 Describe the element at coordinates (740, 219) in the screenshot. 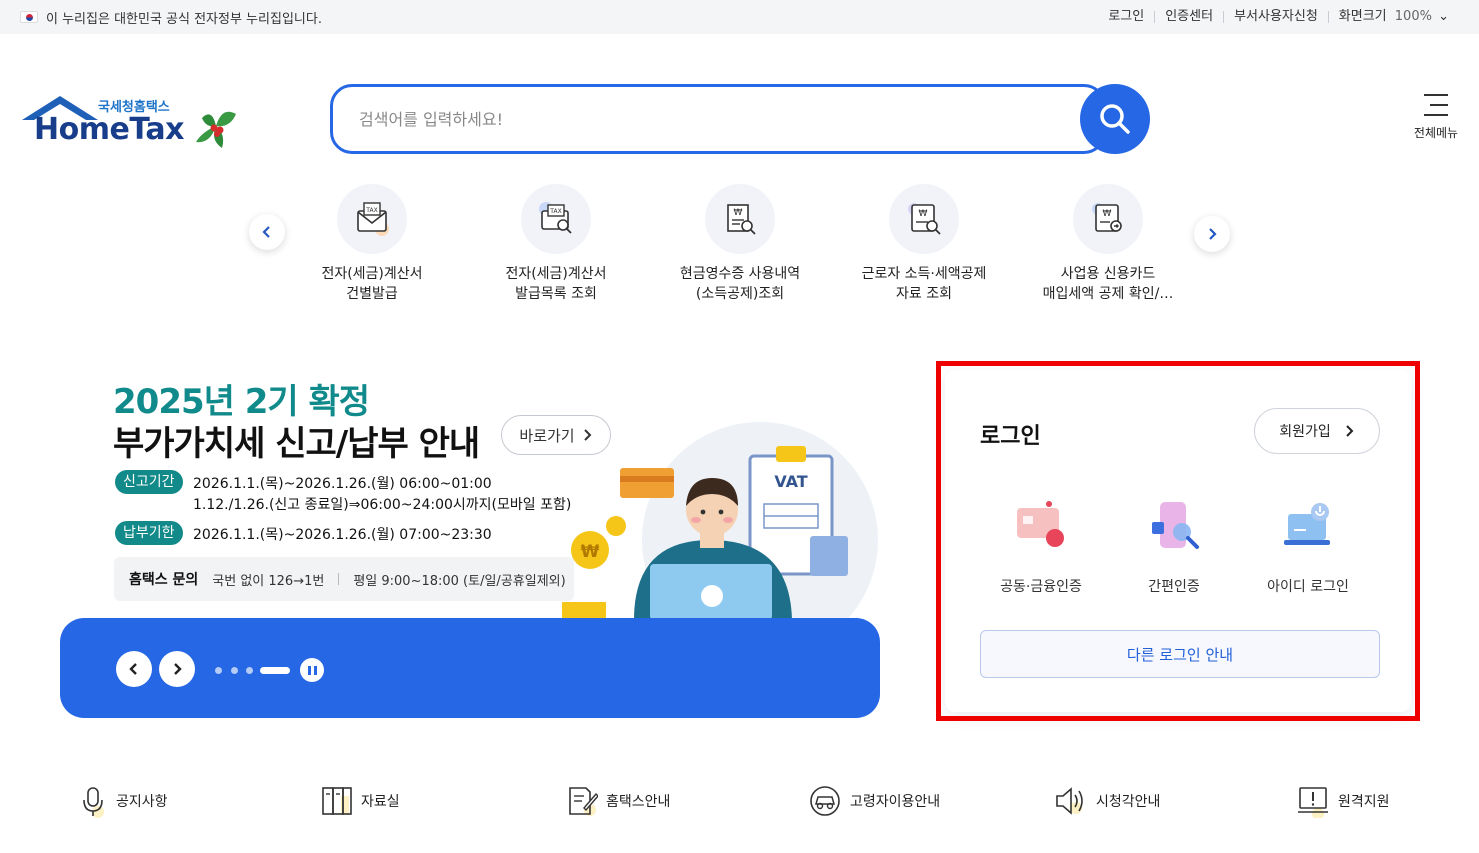

I see `cash-receipt-search-icon: ₩` at that location.